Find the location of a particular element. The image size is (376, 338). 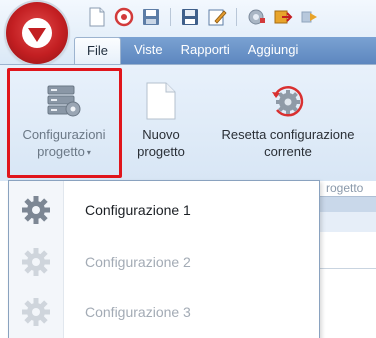

new-project-label-line2: progetto is located at coordinates (161, 151).